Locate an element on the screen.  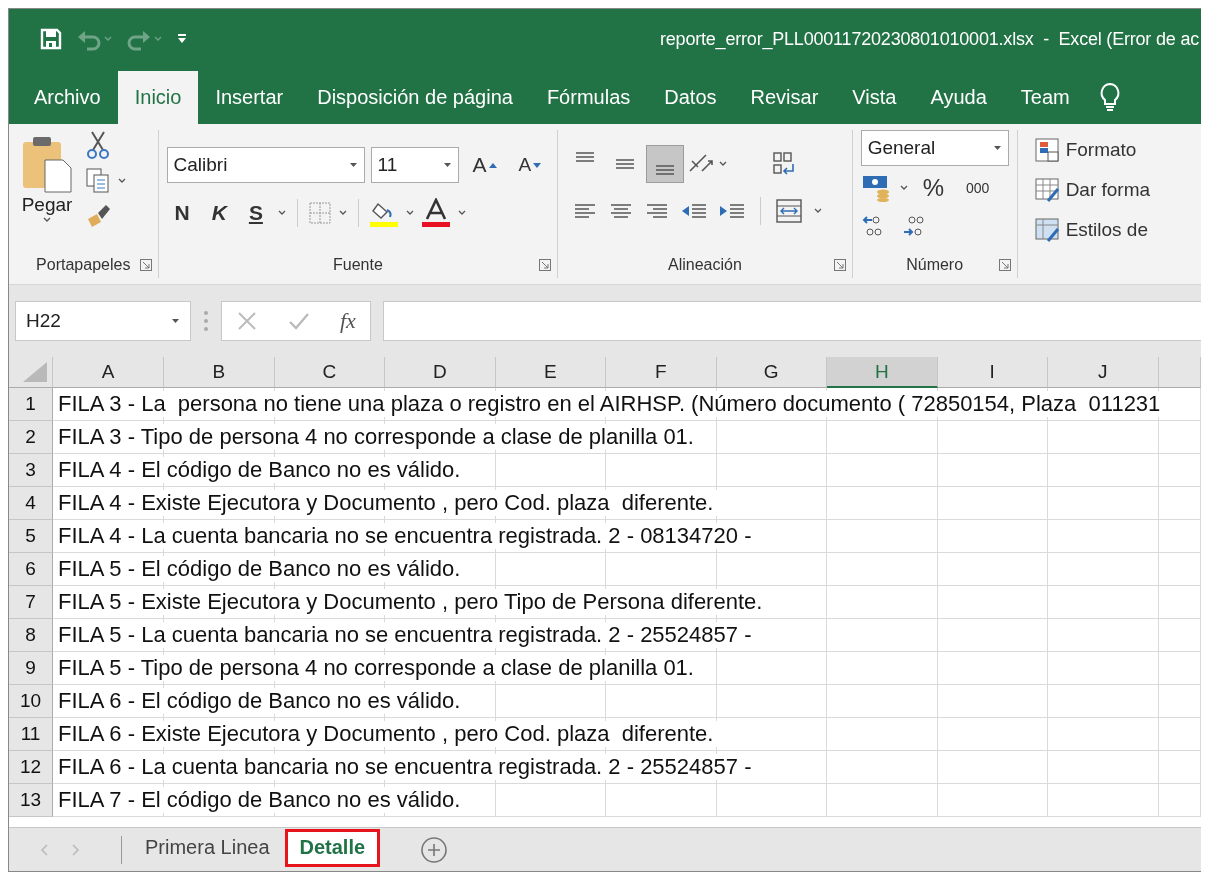
sheet-tab: Detalle is located at coordinates (332, 847).